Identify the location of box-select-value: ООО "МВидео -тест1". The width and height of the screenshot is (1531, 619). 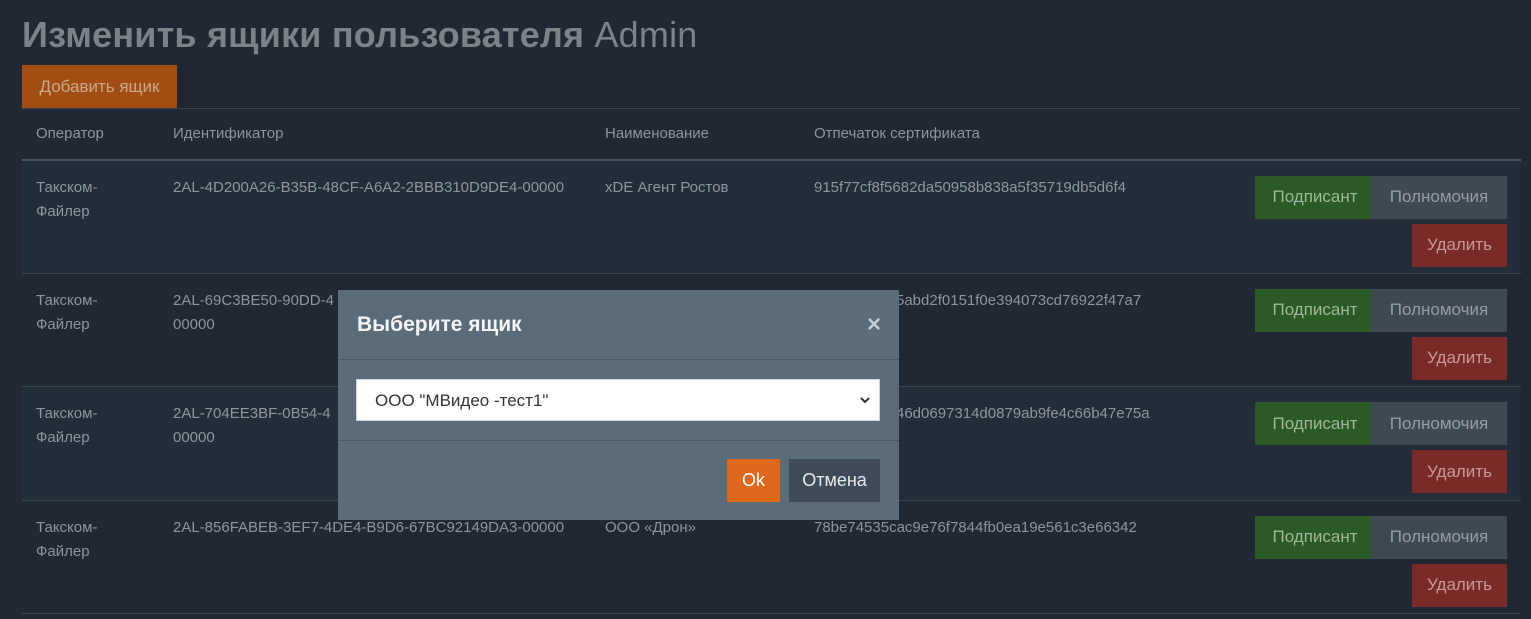
(462, 400).